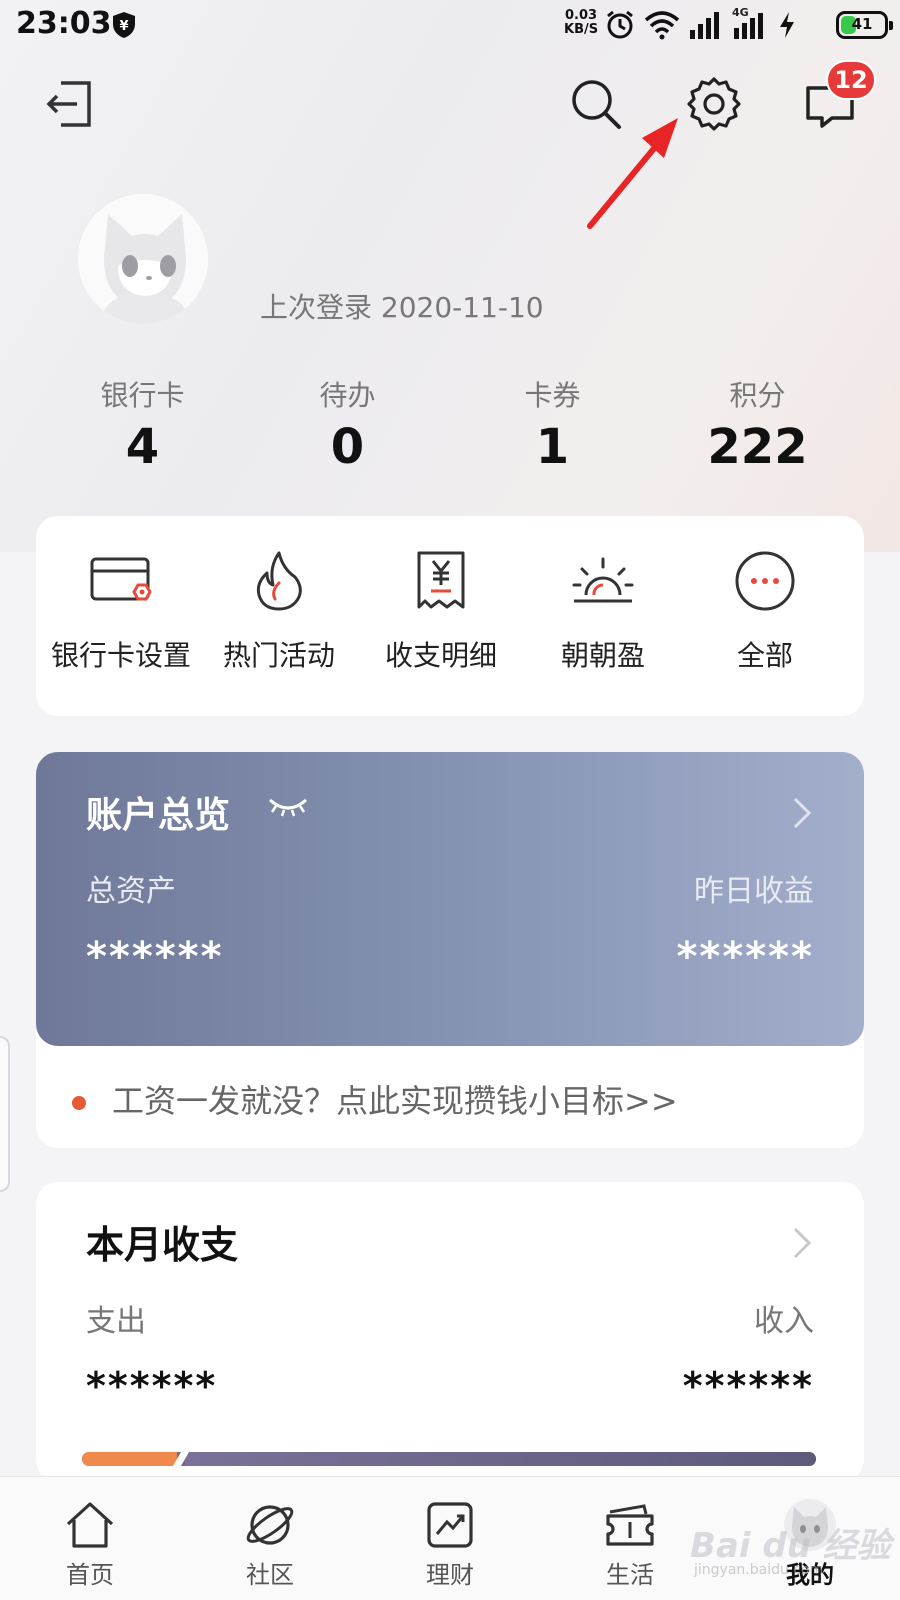 The image size is (900, 1600). Describe the element at coordinates (450, 25) in the screenshot. I see `status-bar: 23:03 ¥ 0.03 KB/S 4G 41` at that location.